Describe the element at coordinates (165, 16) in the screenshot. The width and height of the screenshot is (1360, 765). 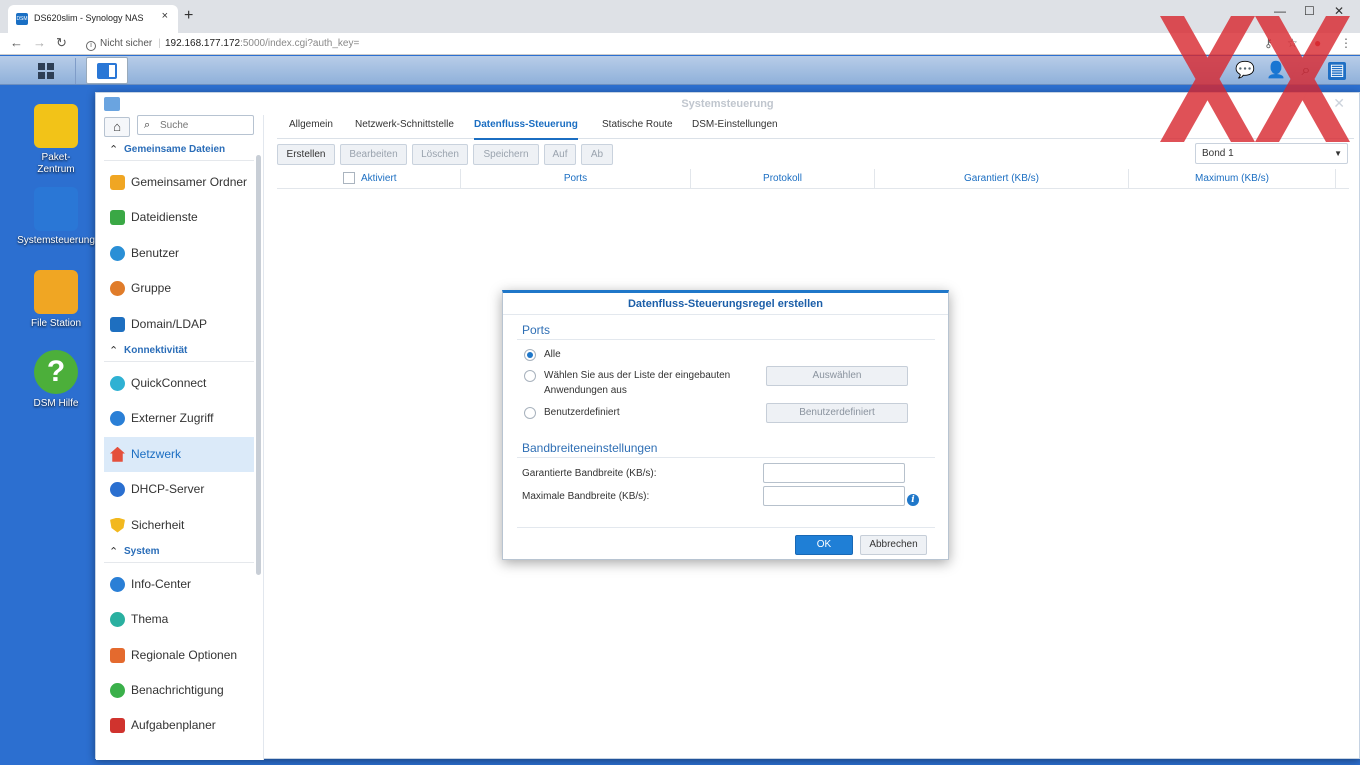
I see `tab-close-icon: ×` at that location.